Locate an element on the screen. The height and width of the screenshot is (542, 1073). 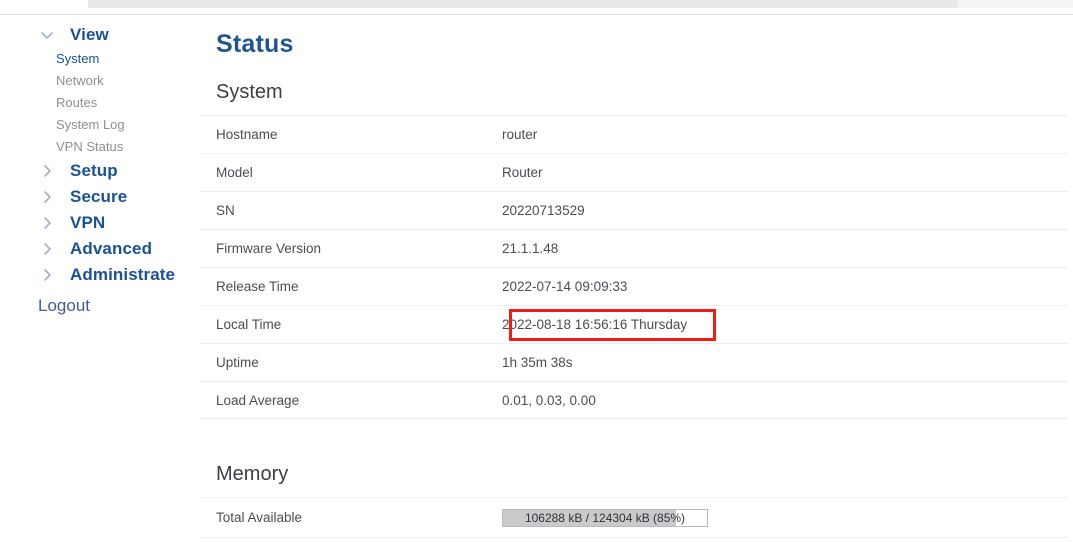
sidebar-item-vpn-status: VPN Status is located at coordinates (100, 147).